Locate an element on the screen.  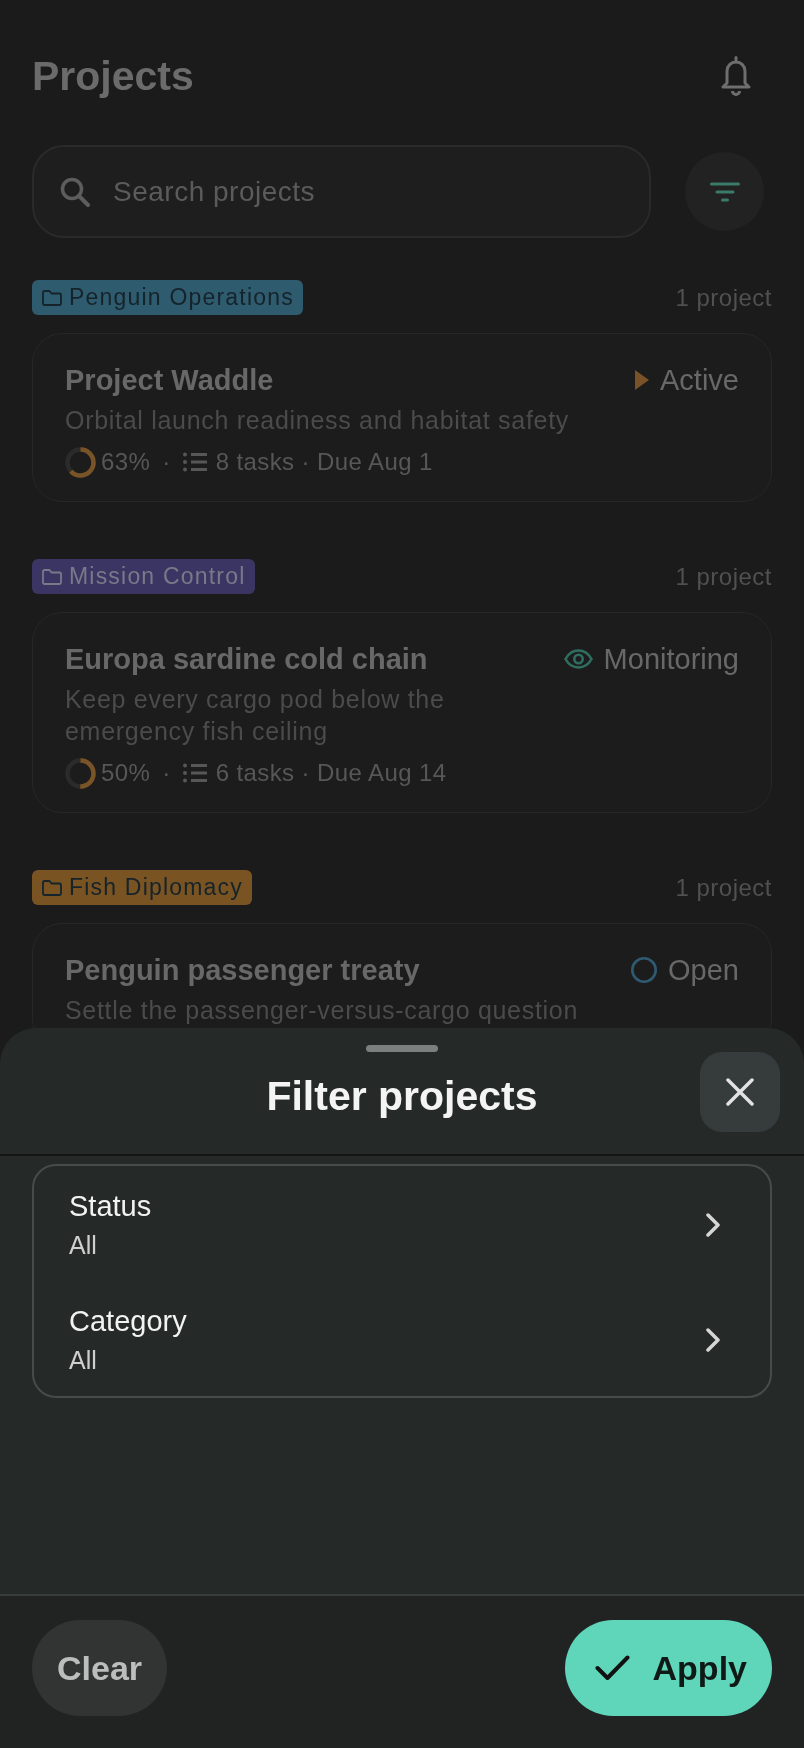
project-title: Project Waddle is located at coordinates (170, 380).